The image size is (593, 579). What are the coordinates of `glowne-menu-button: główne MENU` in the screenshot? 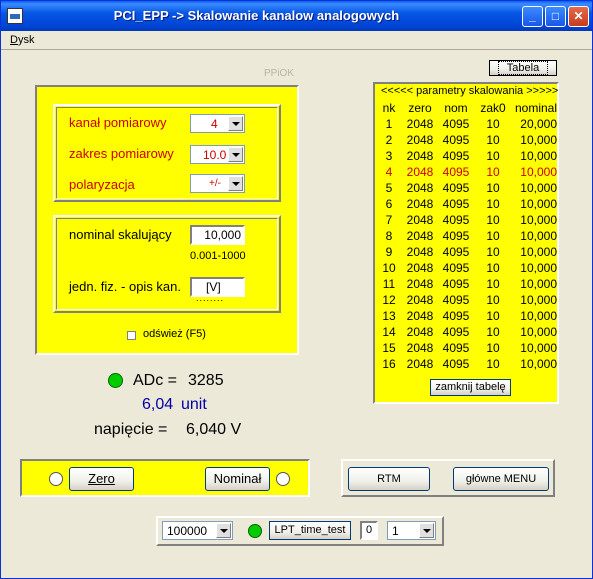 It's located at (501, 479).